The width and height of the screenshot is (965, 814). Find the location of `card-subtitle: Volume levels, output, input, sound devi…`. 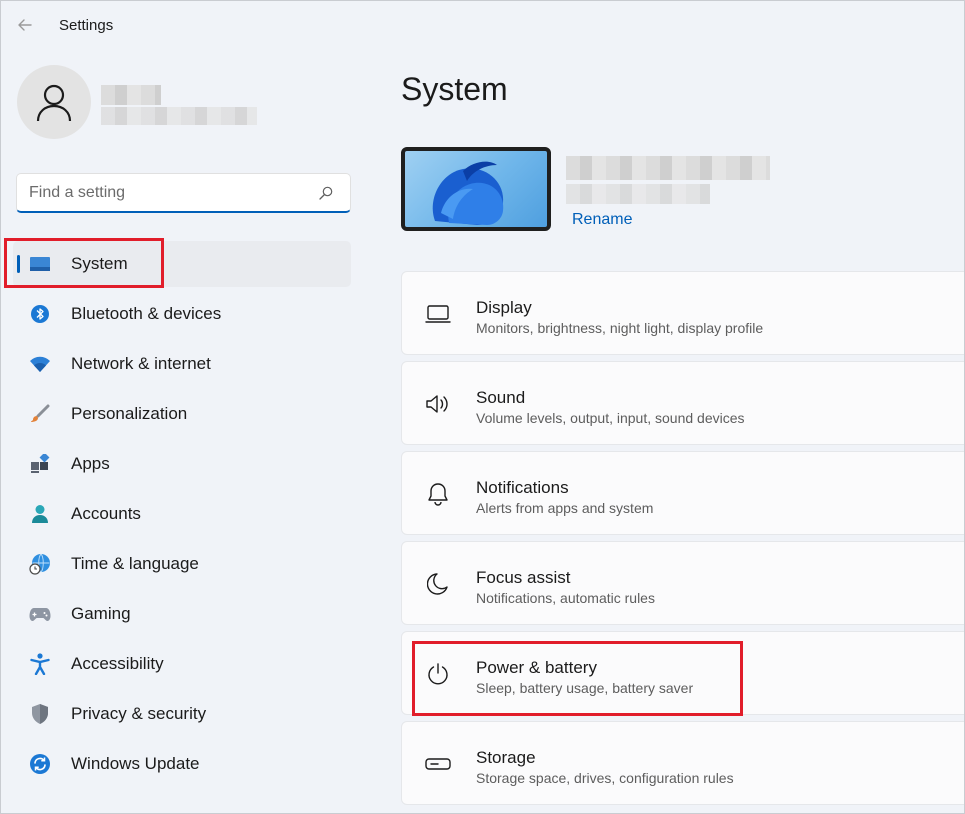

card-subtitle: Volume levels, output, input, sound devi… is located at coordinates (610, 418).